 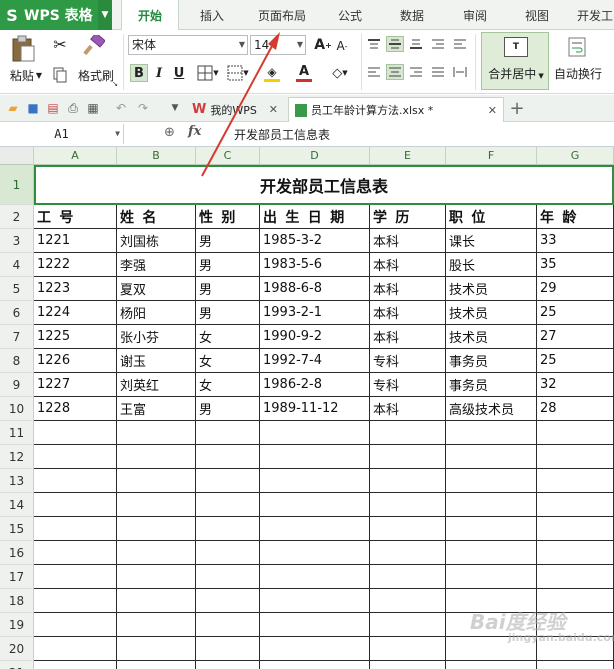 What do you see at coordinates (17, 385) in the screenshot?
I see `row-header-9: 9` at bounding box center [17, 385].